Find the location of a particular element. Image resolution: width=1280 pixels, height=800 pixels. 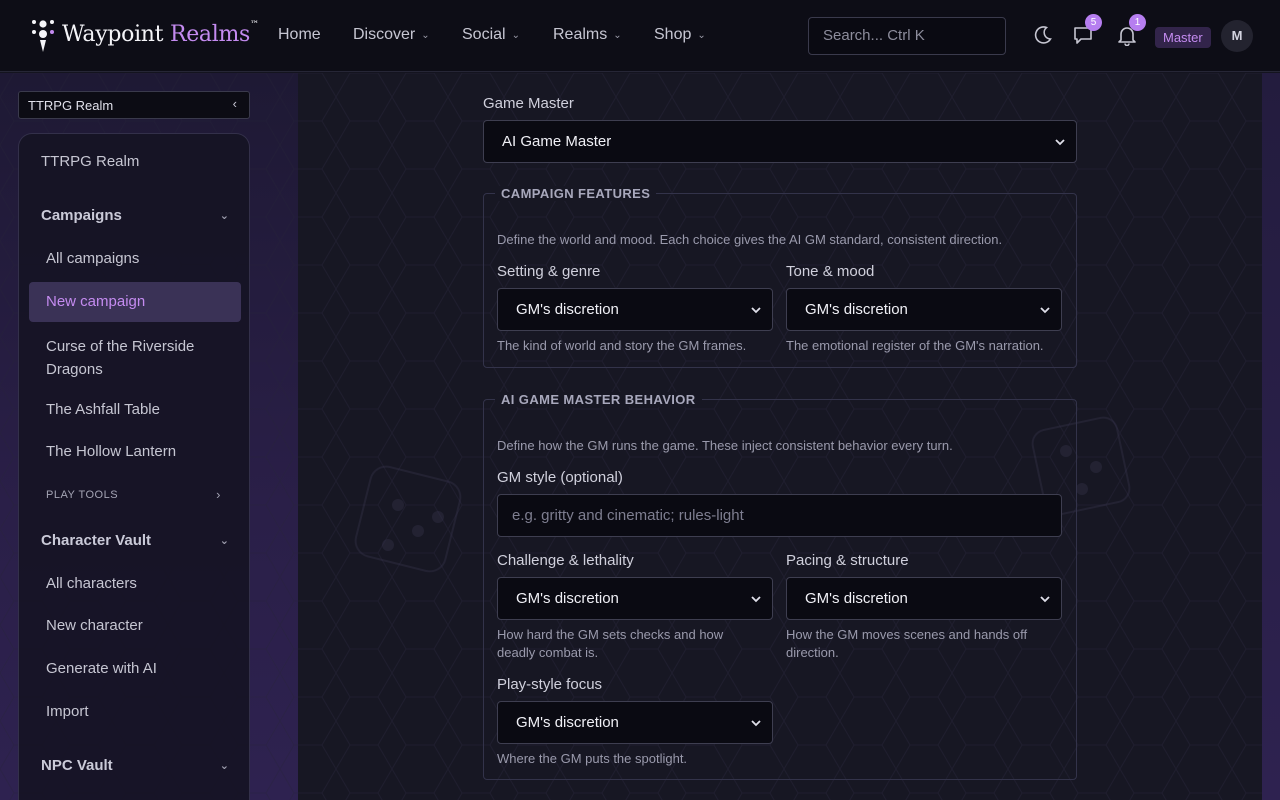

nav-home: Home is located at coordinates (315, 35).